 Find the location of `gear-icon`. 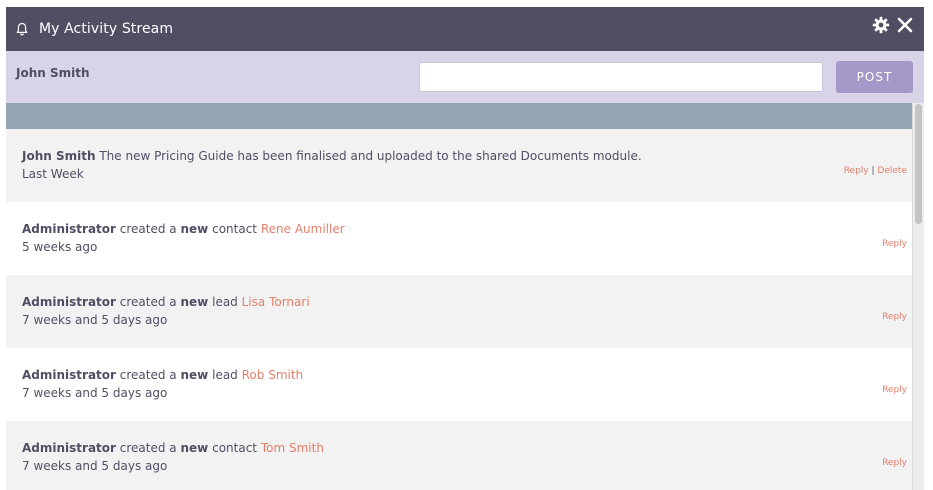

gear-icon is located at coordinates (881, 25).